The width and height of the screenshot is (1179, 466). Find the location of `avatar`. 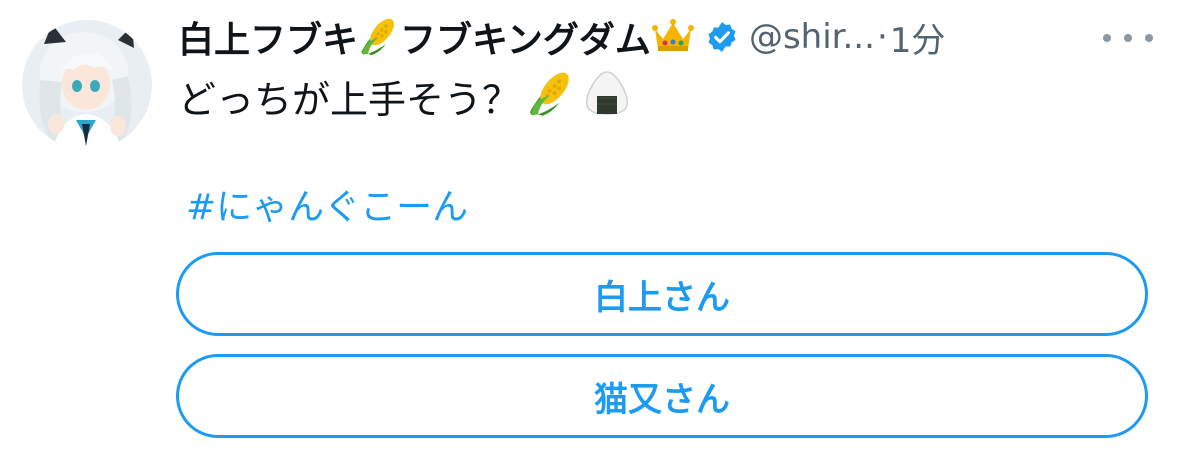

avatar is located at coordinates (87, 85).